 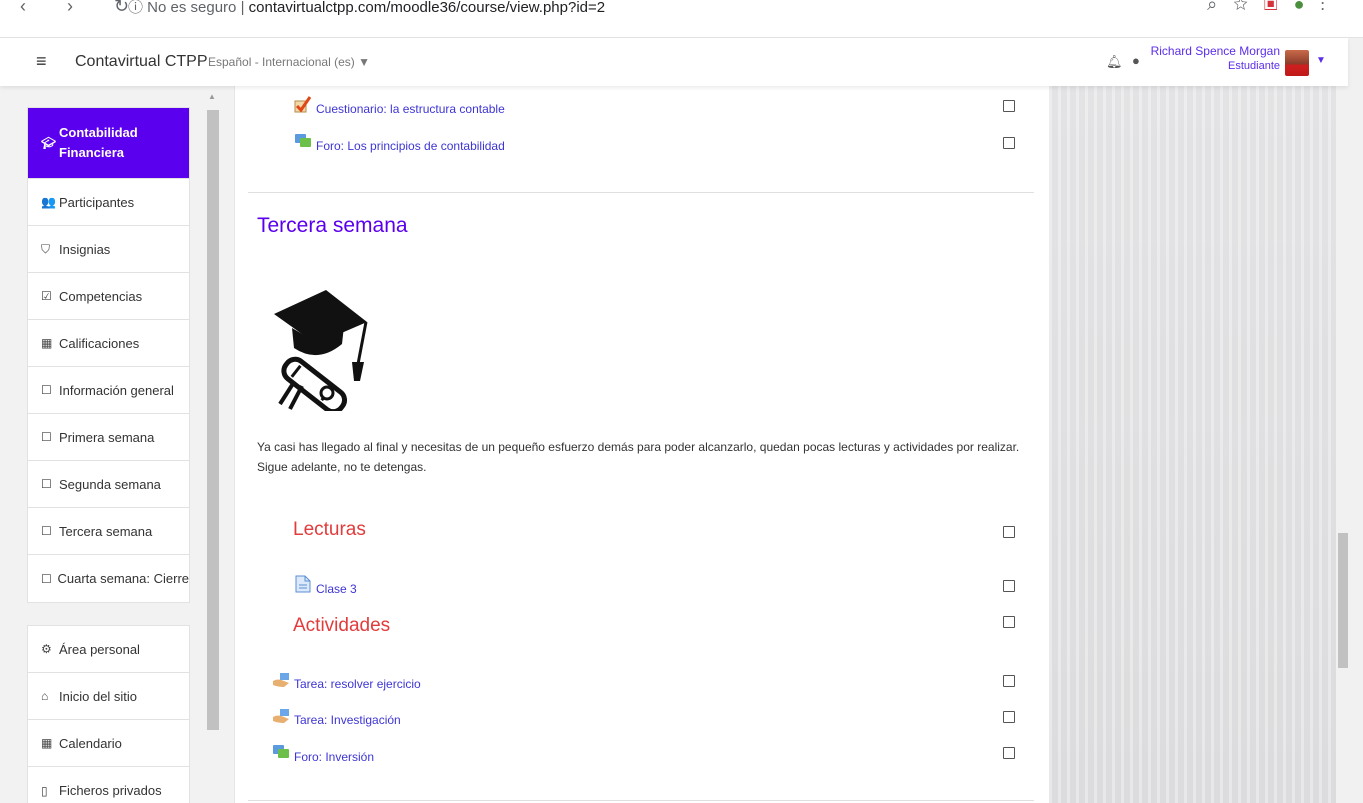 I want to click on activity-assignment: Tarea: resolver ejercicio, so click(x=346, y=680).